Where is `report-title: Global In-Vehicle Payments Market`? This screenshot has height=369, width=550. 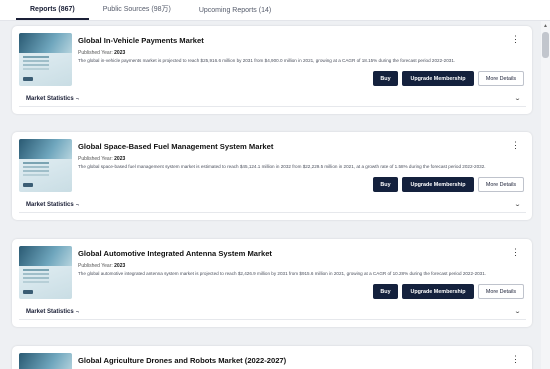
report-title: Global In-Vehicle Payments Market is located at coordinates (141, 40).